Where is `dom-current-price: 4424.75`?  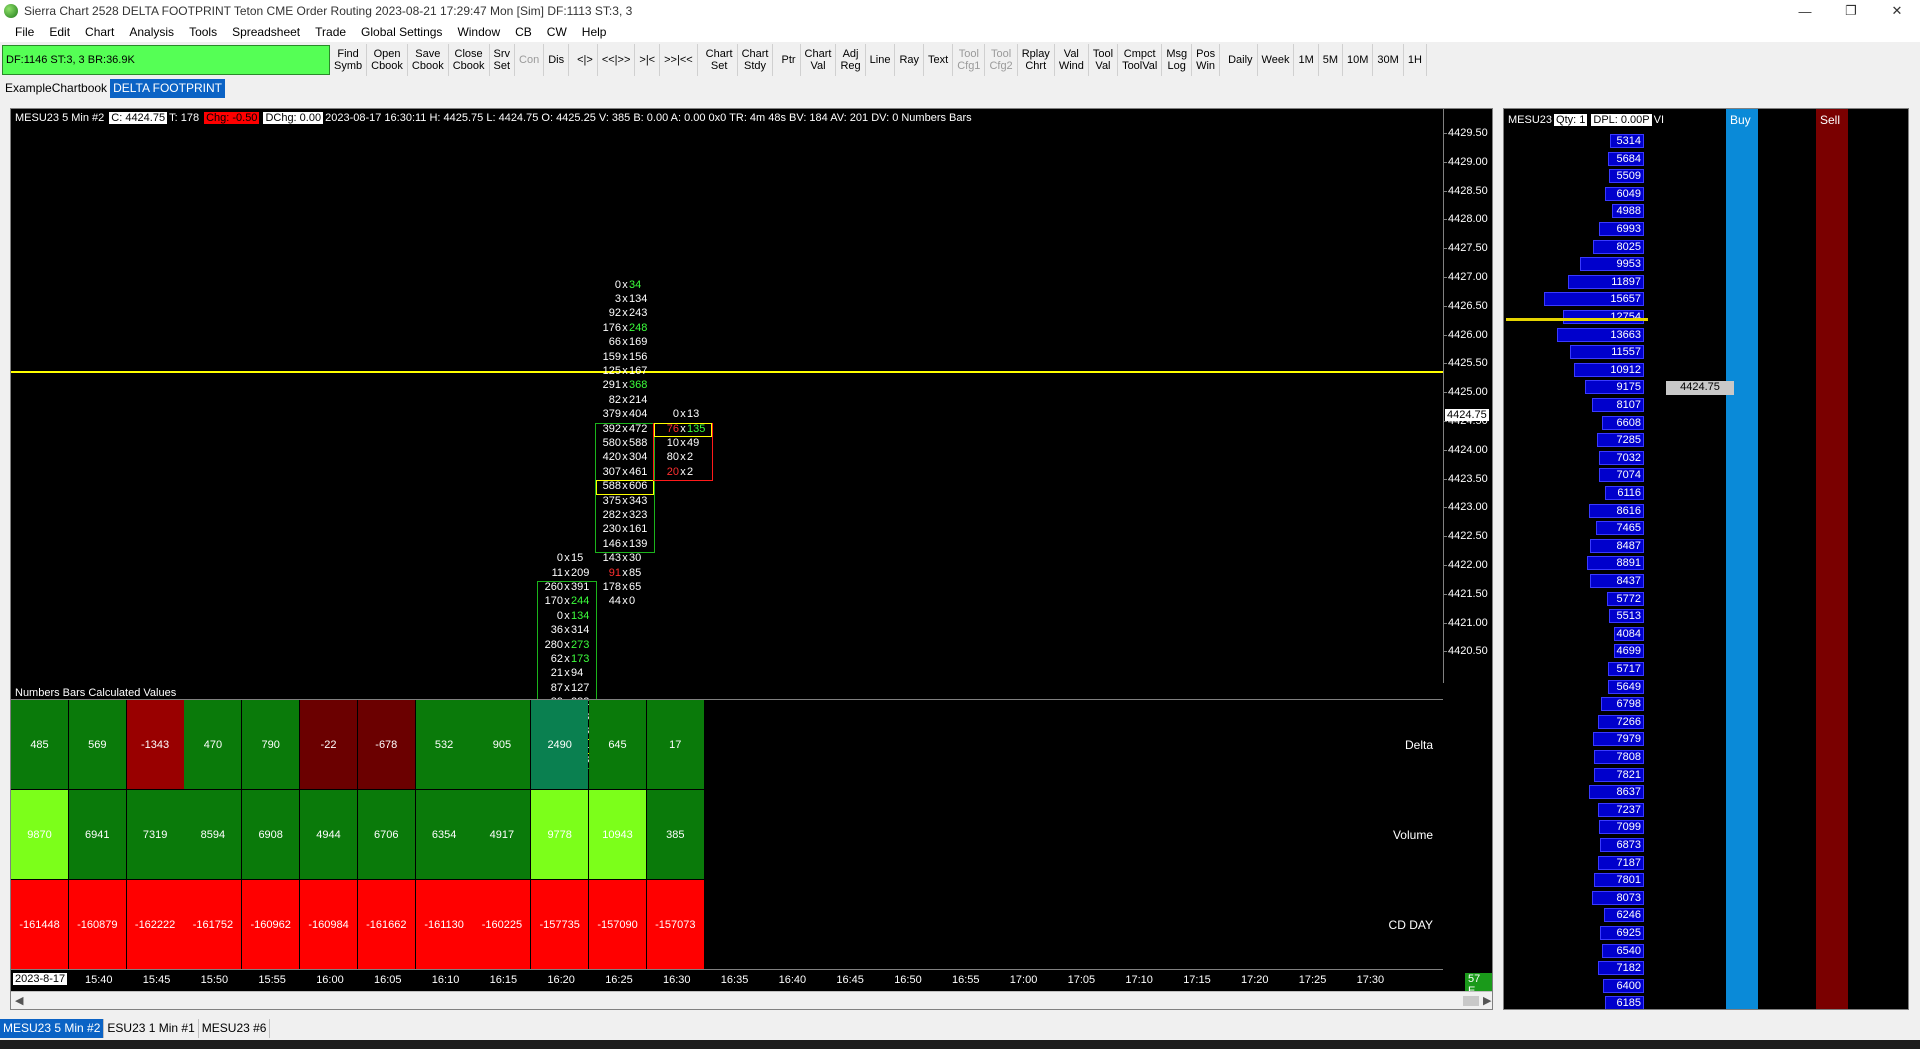
dom-current-price: 4424.75 is located at coordinates (1700, 388).